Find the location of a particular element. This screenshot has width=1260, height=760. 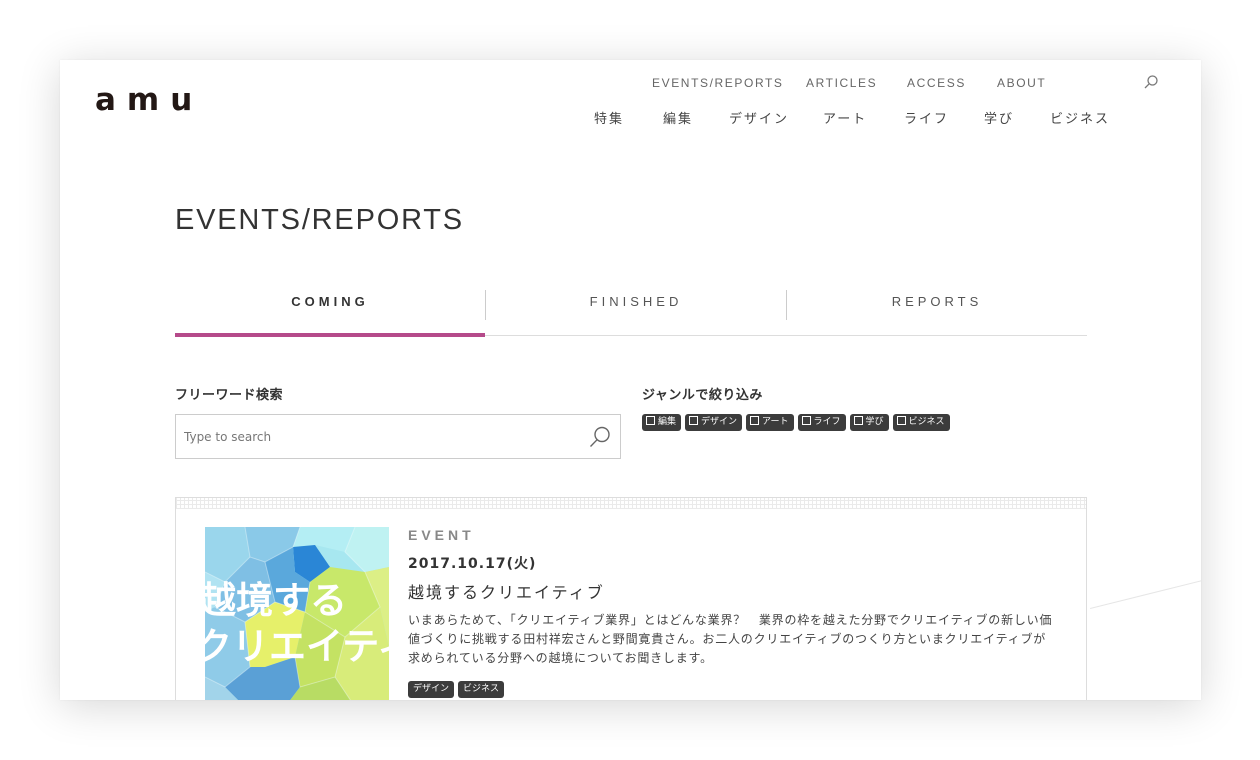

genre-nav: 特集 編集 デザイン アート ライフ 学び ビジネス is located at coordinates (897, 118).